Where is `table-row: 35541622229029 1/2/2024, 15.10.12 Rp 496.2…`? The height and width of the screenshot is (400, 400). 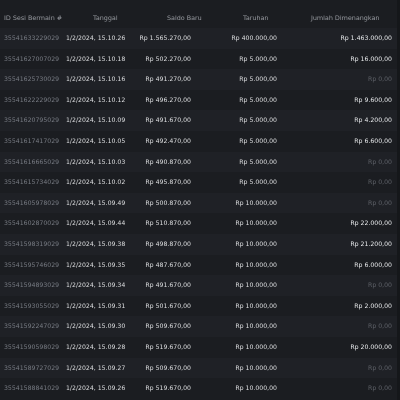 table-row: 35541622229029 1/2/2024, 15.10.12 Rp 496.2… is located at coordinates (200, 100).